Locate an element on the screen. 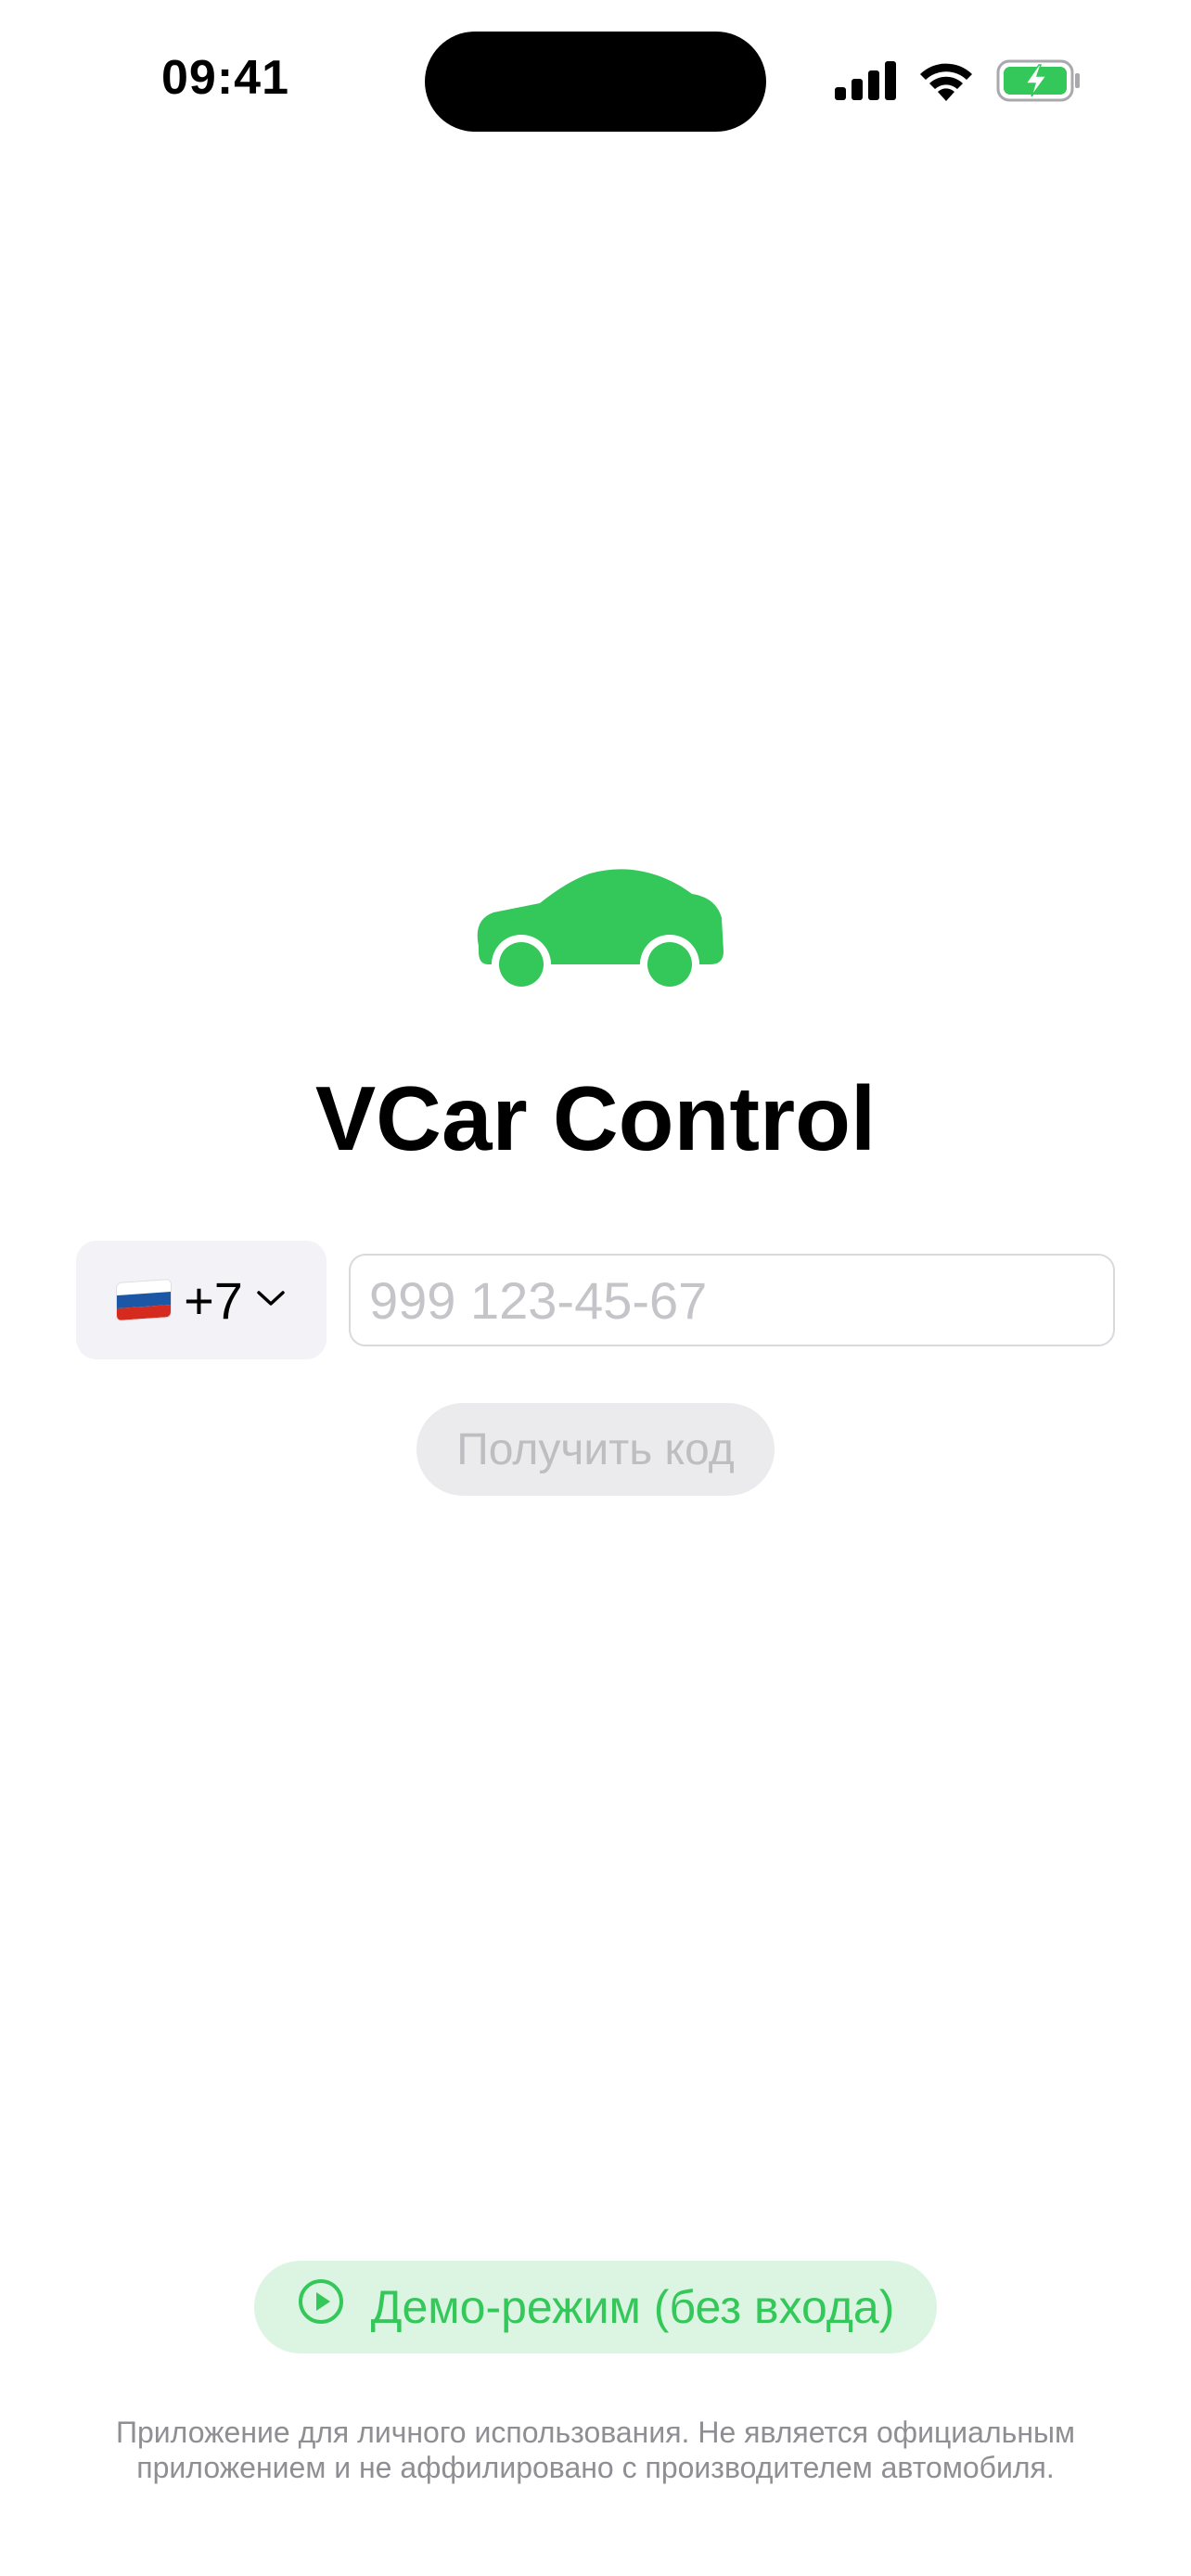 This screenshot has width=1191, height=2576. demo-mode-label: Демо-режим (без входа) is located at coordinates (632, 2307).